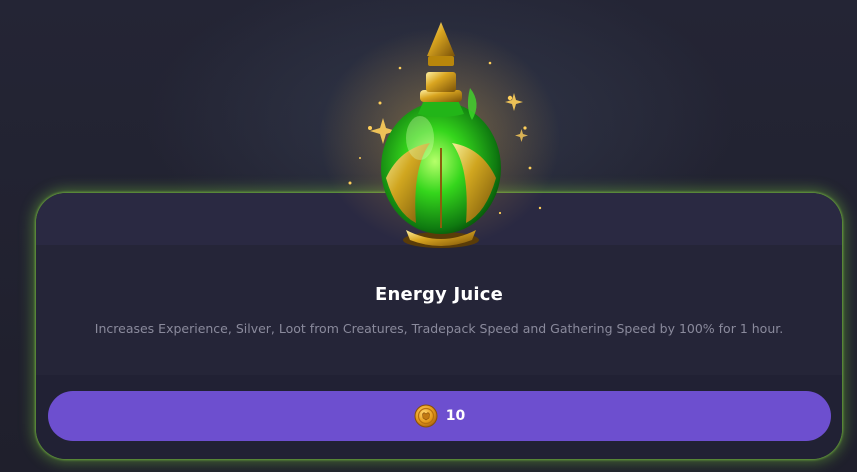 The image size is (857, 472). Describe the element at coordinates (426, 416) in the screenshot. I see `gold-coin-icon` at that location.